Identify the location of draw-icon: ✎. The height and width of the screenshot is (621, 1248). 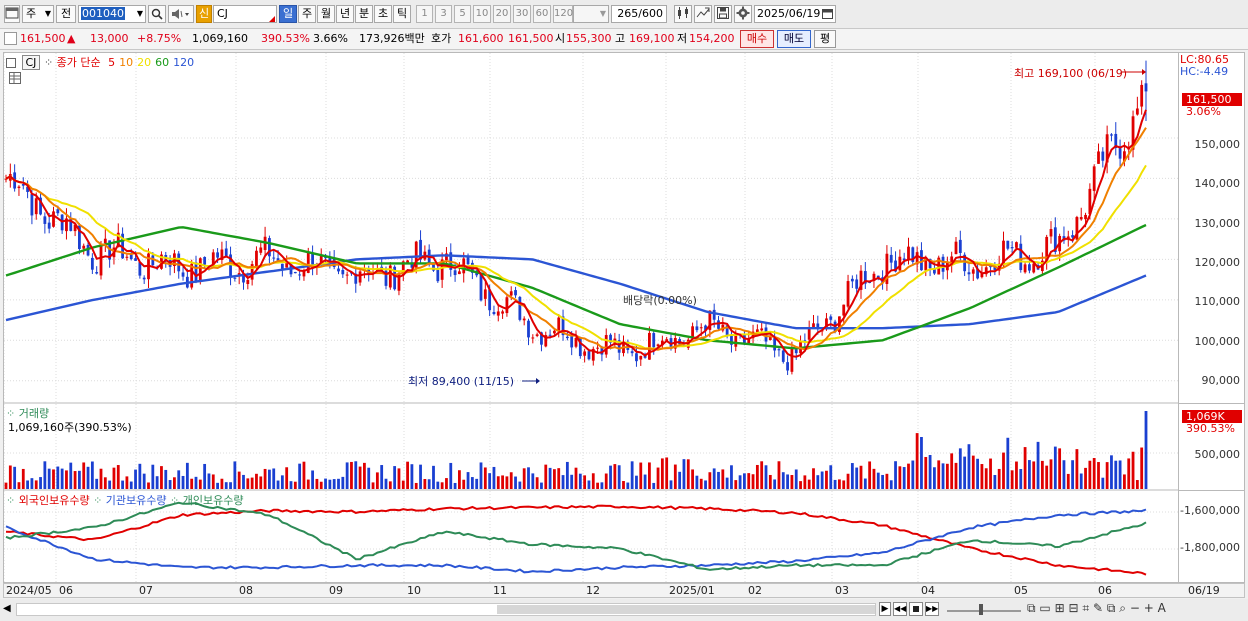
(1098, 608).